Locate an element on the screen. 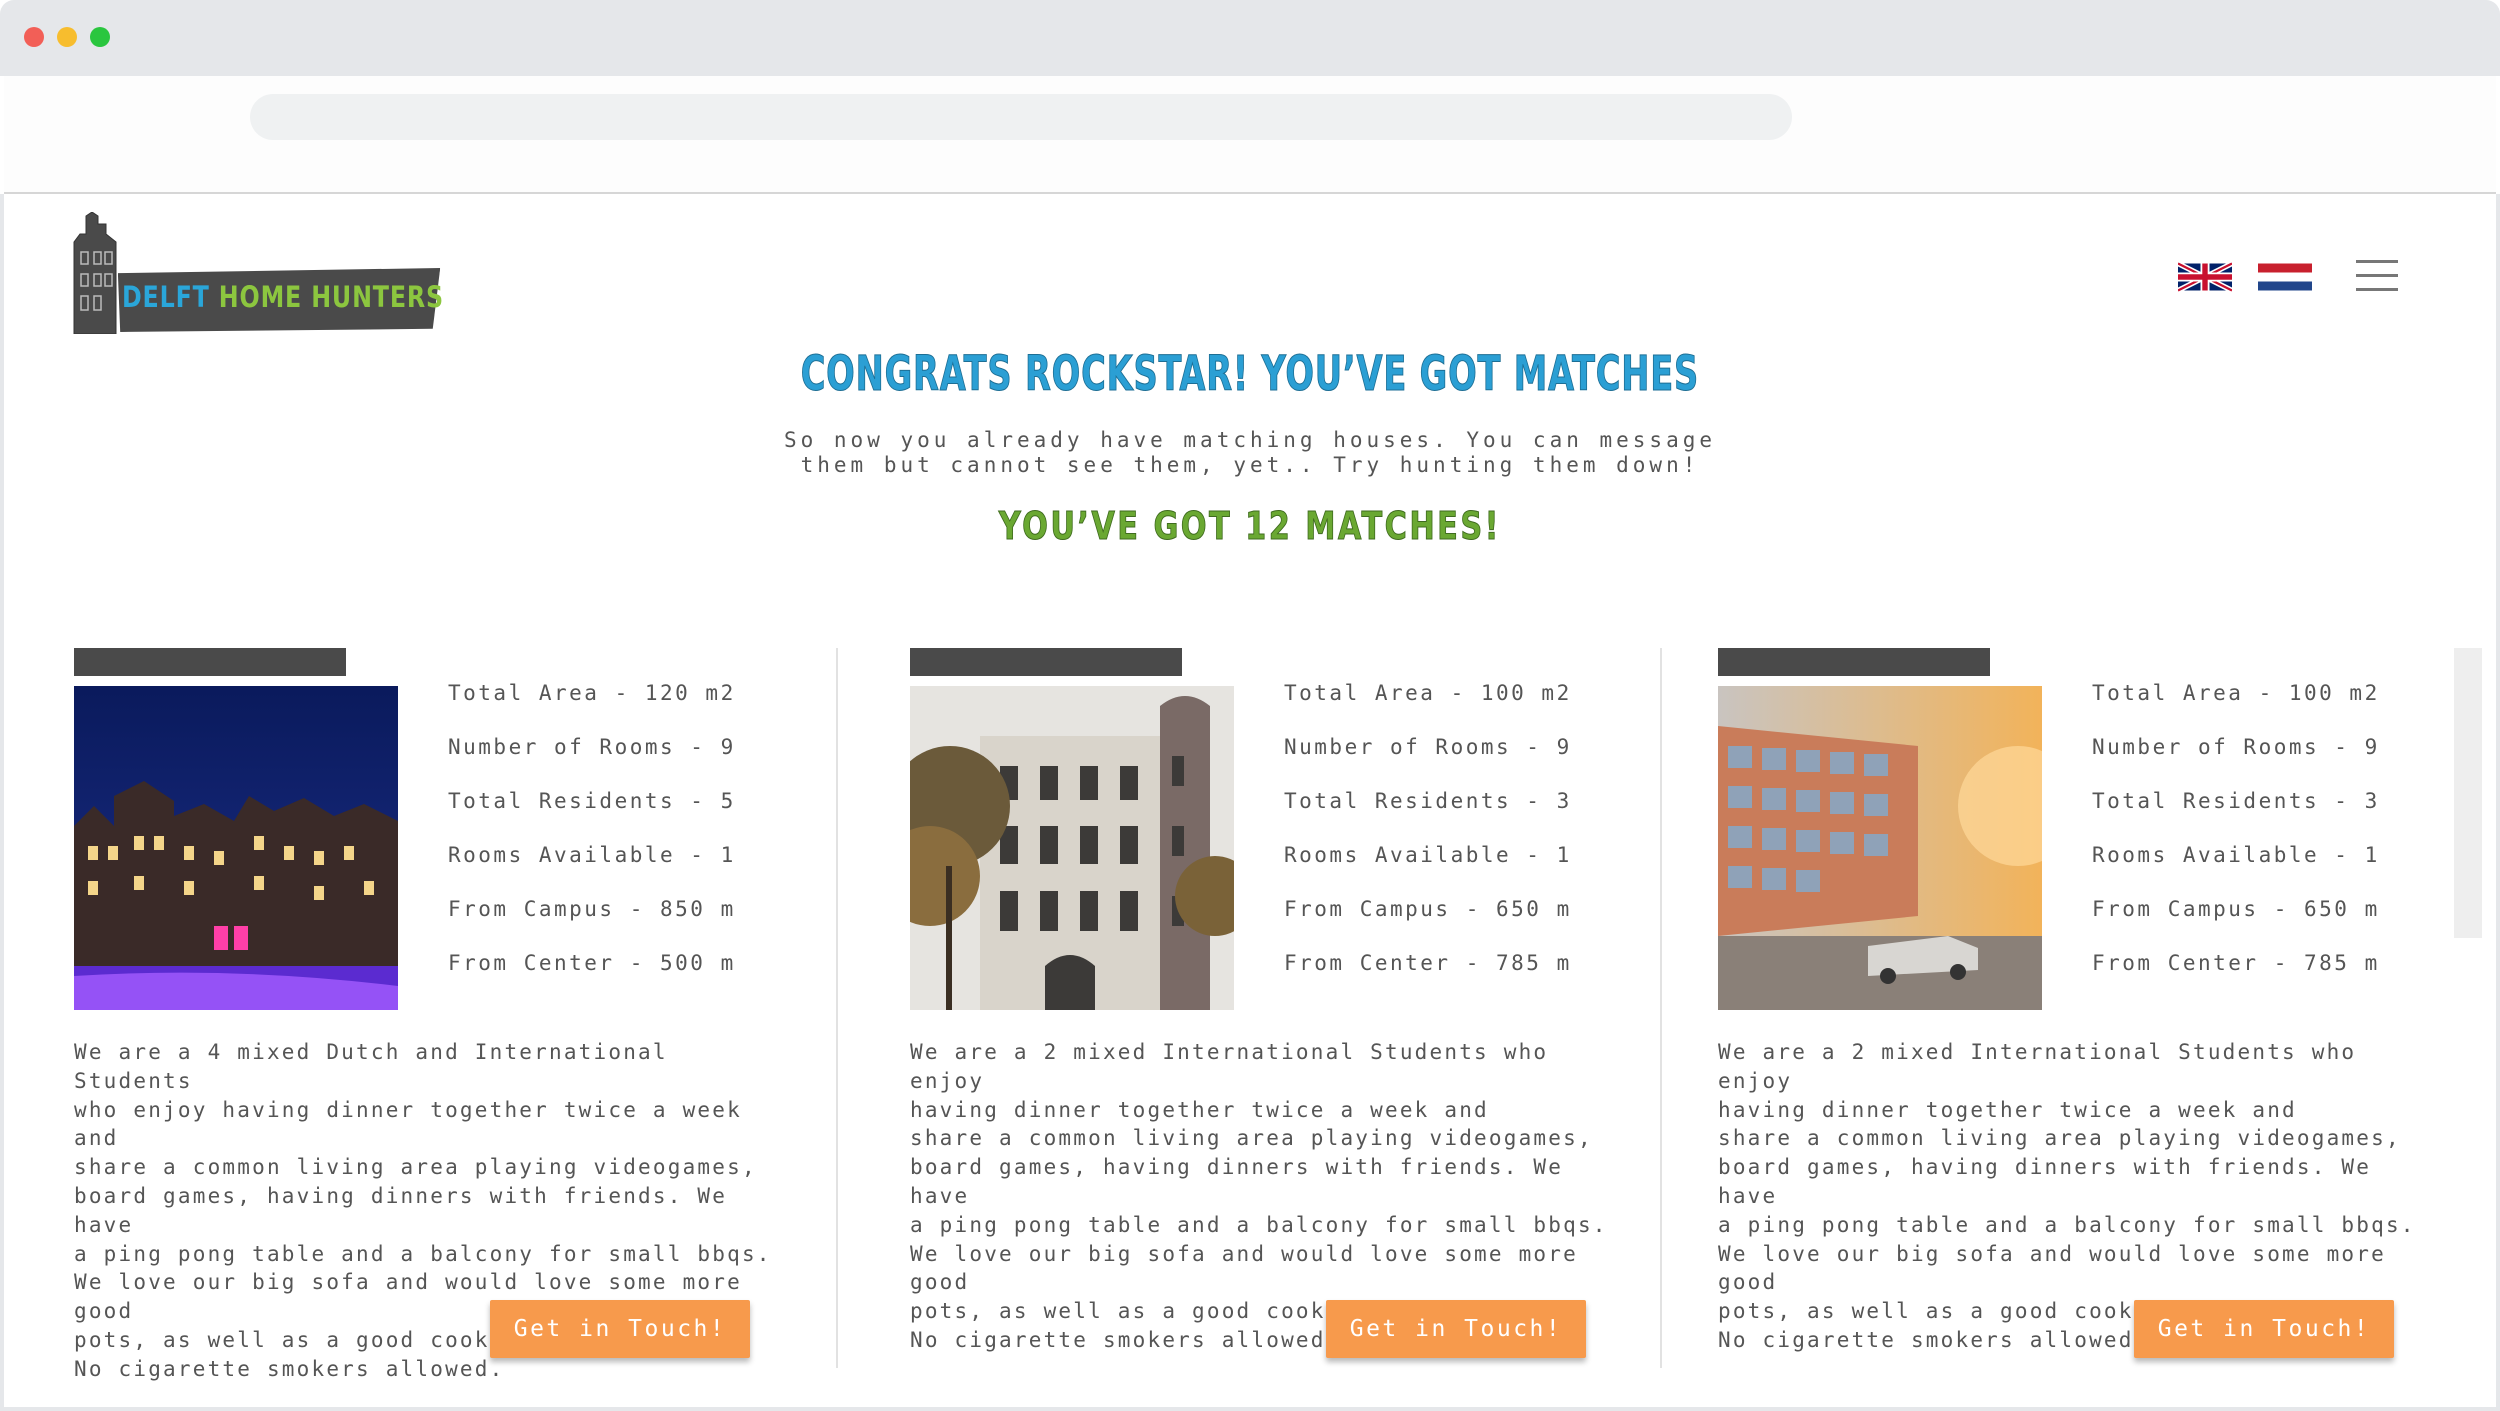  logo-text: DELFT HOME HUNTERS is located at coordinates (283, 297).